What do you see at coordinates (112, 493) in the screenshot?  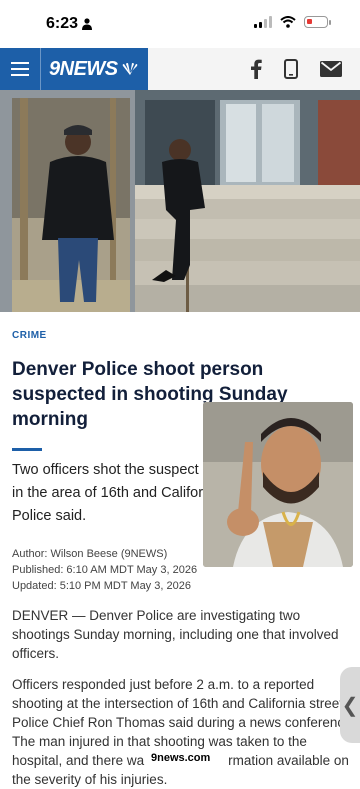 I see `summary-line: in the area of 16th and Californ` at bounding box center [112, 493].